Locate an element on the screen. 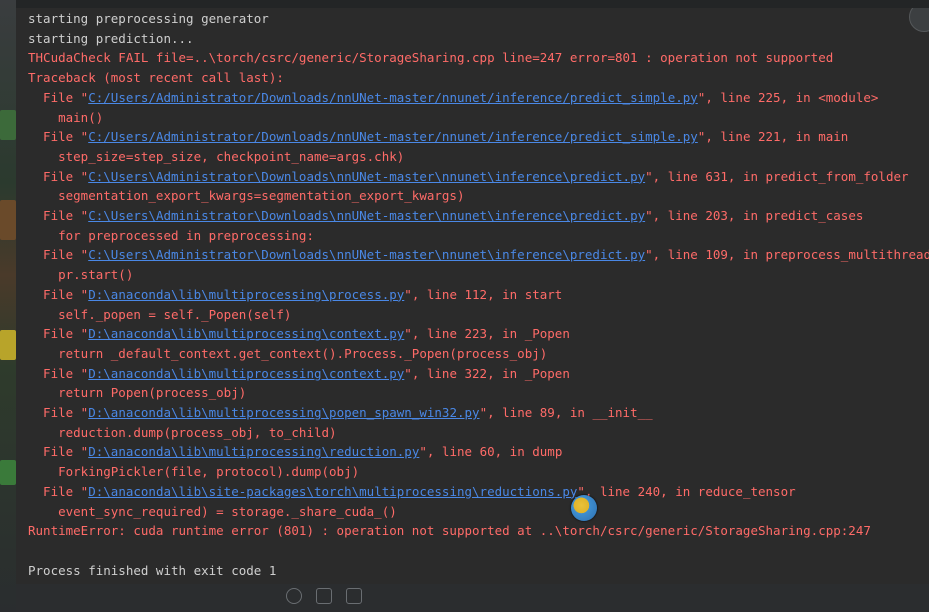 The height and width of the screenshot is (612, 929). console-text: Process finished with exit code 1 is located at coordinates (152, 570).